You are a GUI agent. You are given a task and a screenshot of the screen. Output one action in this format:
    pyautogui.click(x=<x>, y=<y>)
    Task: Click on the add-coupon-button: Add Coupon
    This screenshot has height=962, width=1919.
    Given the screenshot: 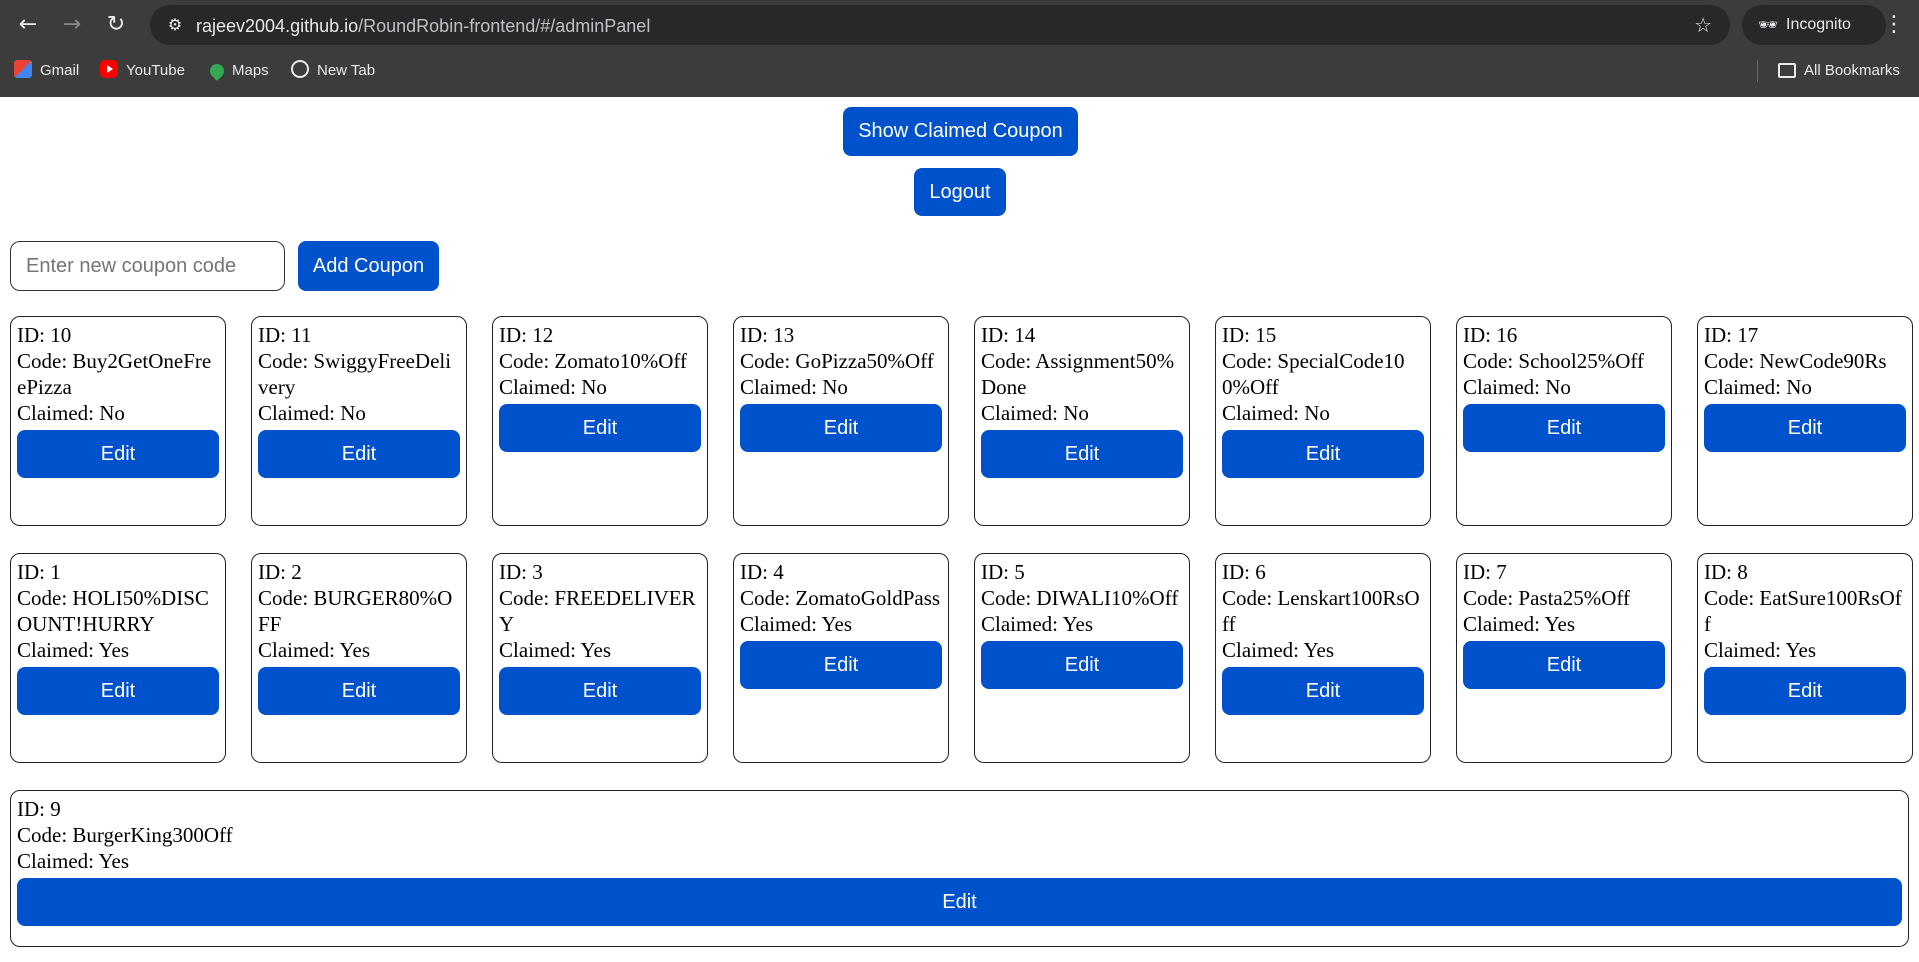 What is the action you would take?
    pyautogui.click(x=368, y=266)
    